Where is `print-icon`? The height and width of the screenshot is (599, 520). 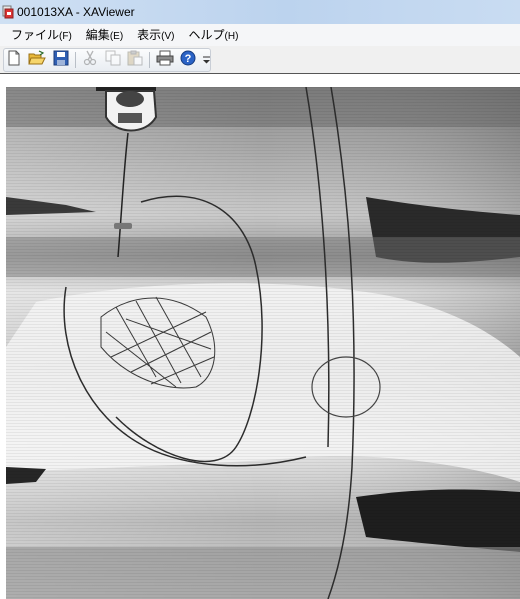 print-icon is located at coordinates (165, 60).